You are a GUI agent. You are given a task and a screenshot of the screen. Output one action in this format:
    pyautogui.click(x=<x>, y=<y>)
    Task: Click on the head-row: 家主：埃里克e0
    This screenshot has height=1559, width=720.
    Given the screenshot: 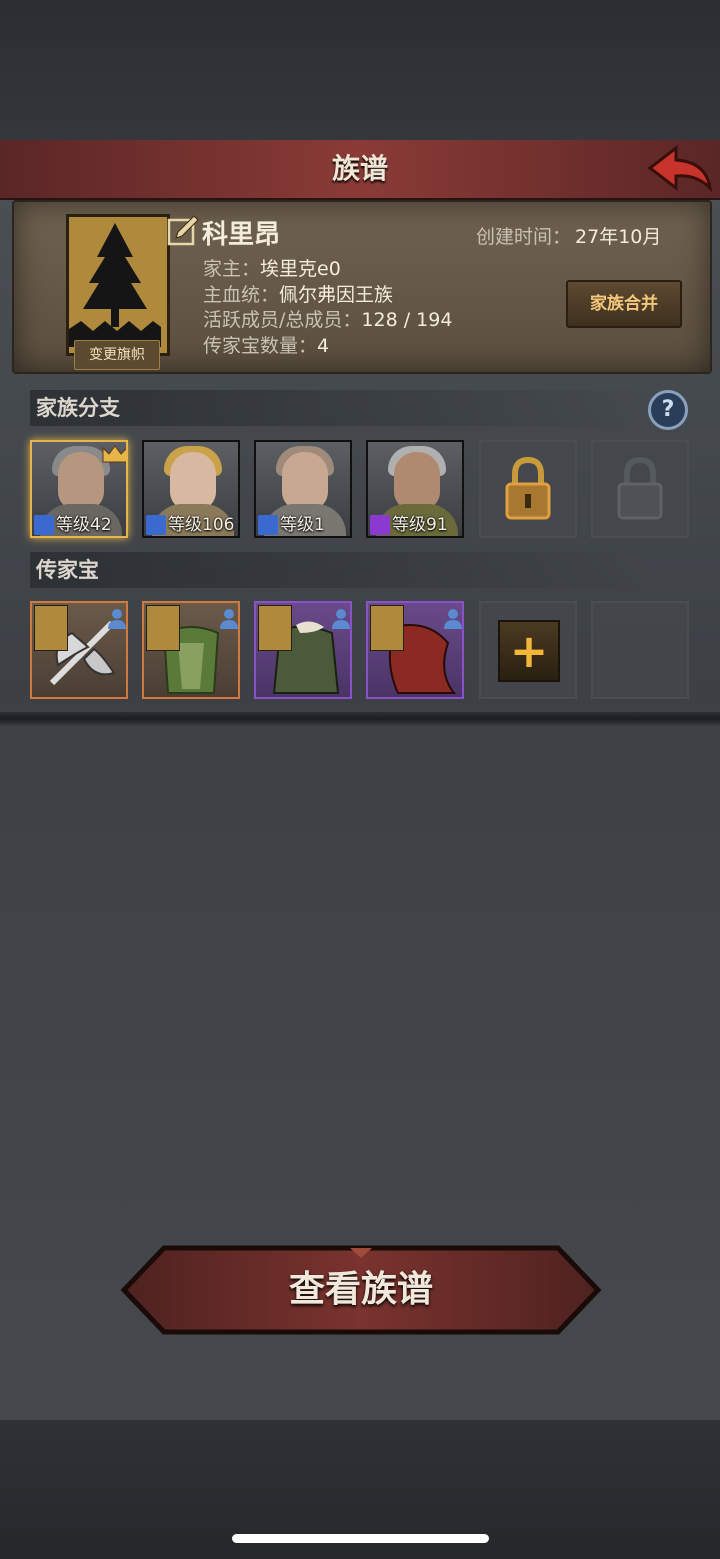 What is the action you would take?
    pyautogui.click(x=327, y=270)
    